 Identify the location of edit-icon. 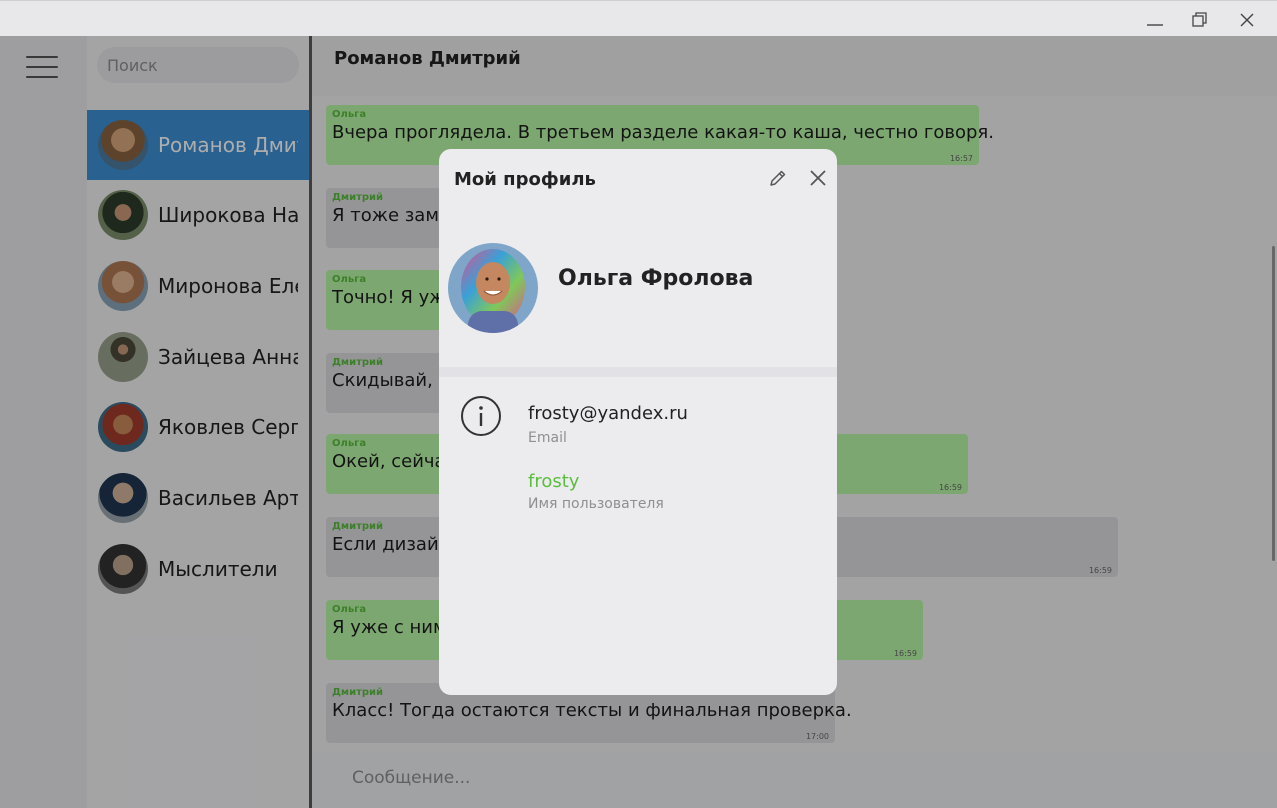
(778, 178).